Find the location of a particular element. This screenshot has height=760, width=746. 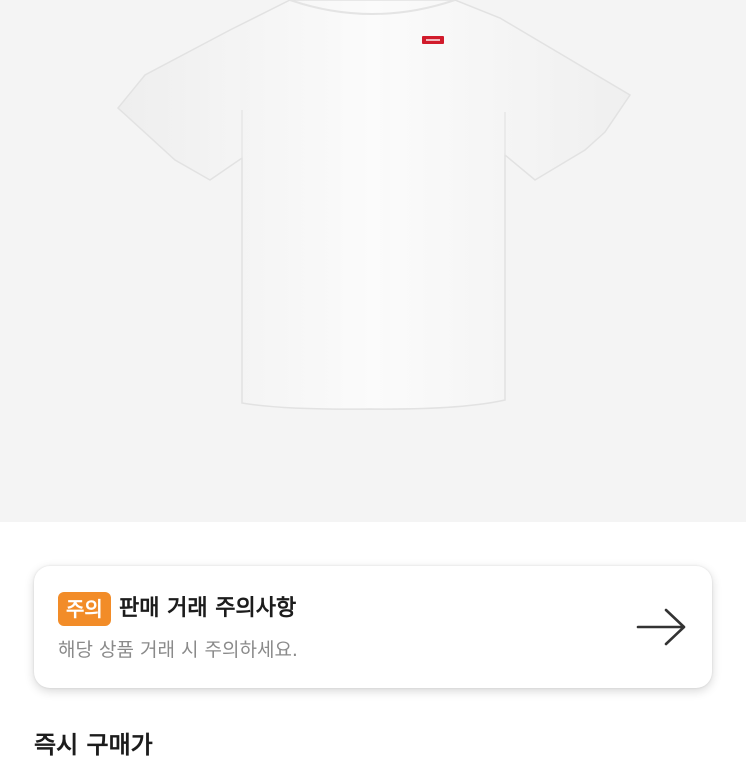

notice-title: 판매 거래 주의사항 is located at coordinates (208, 608).